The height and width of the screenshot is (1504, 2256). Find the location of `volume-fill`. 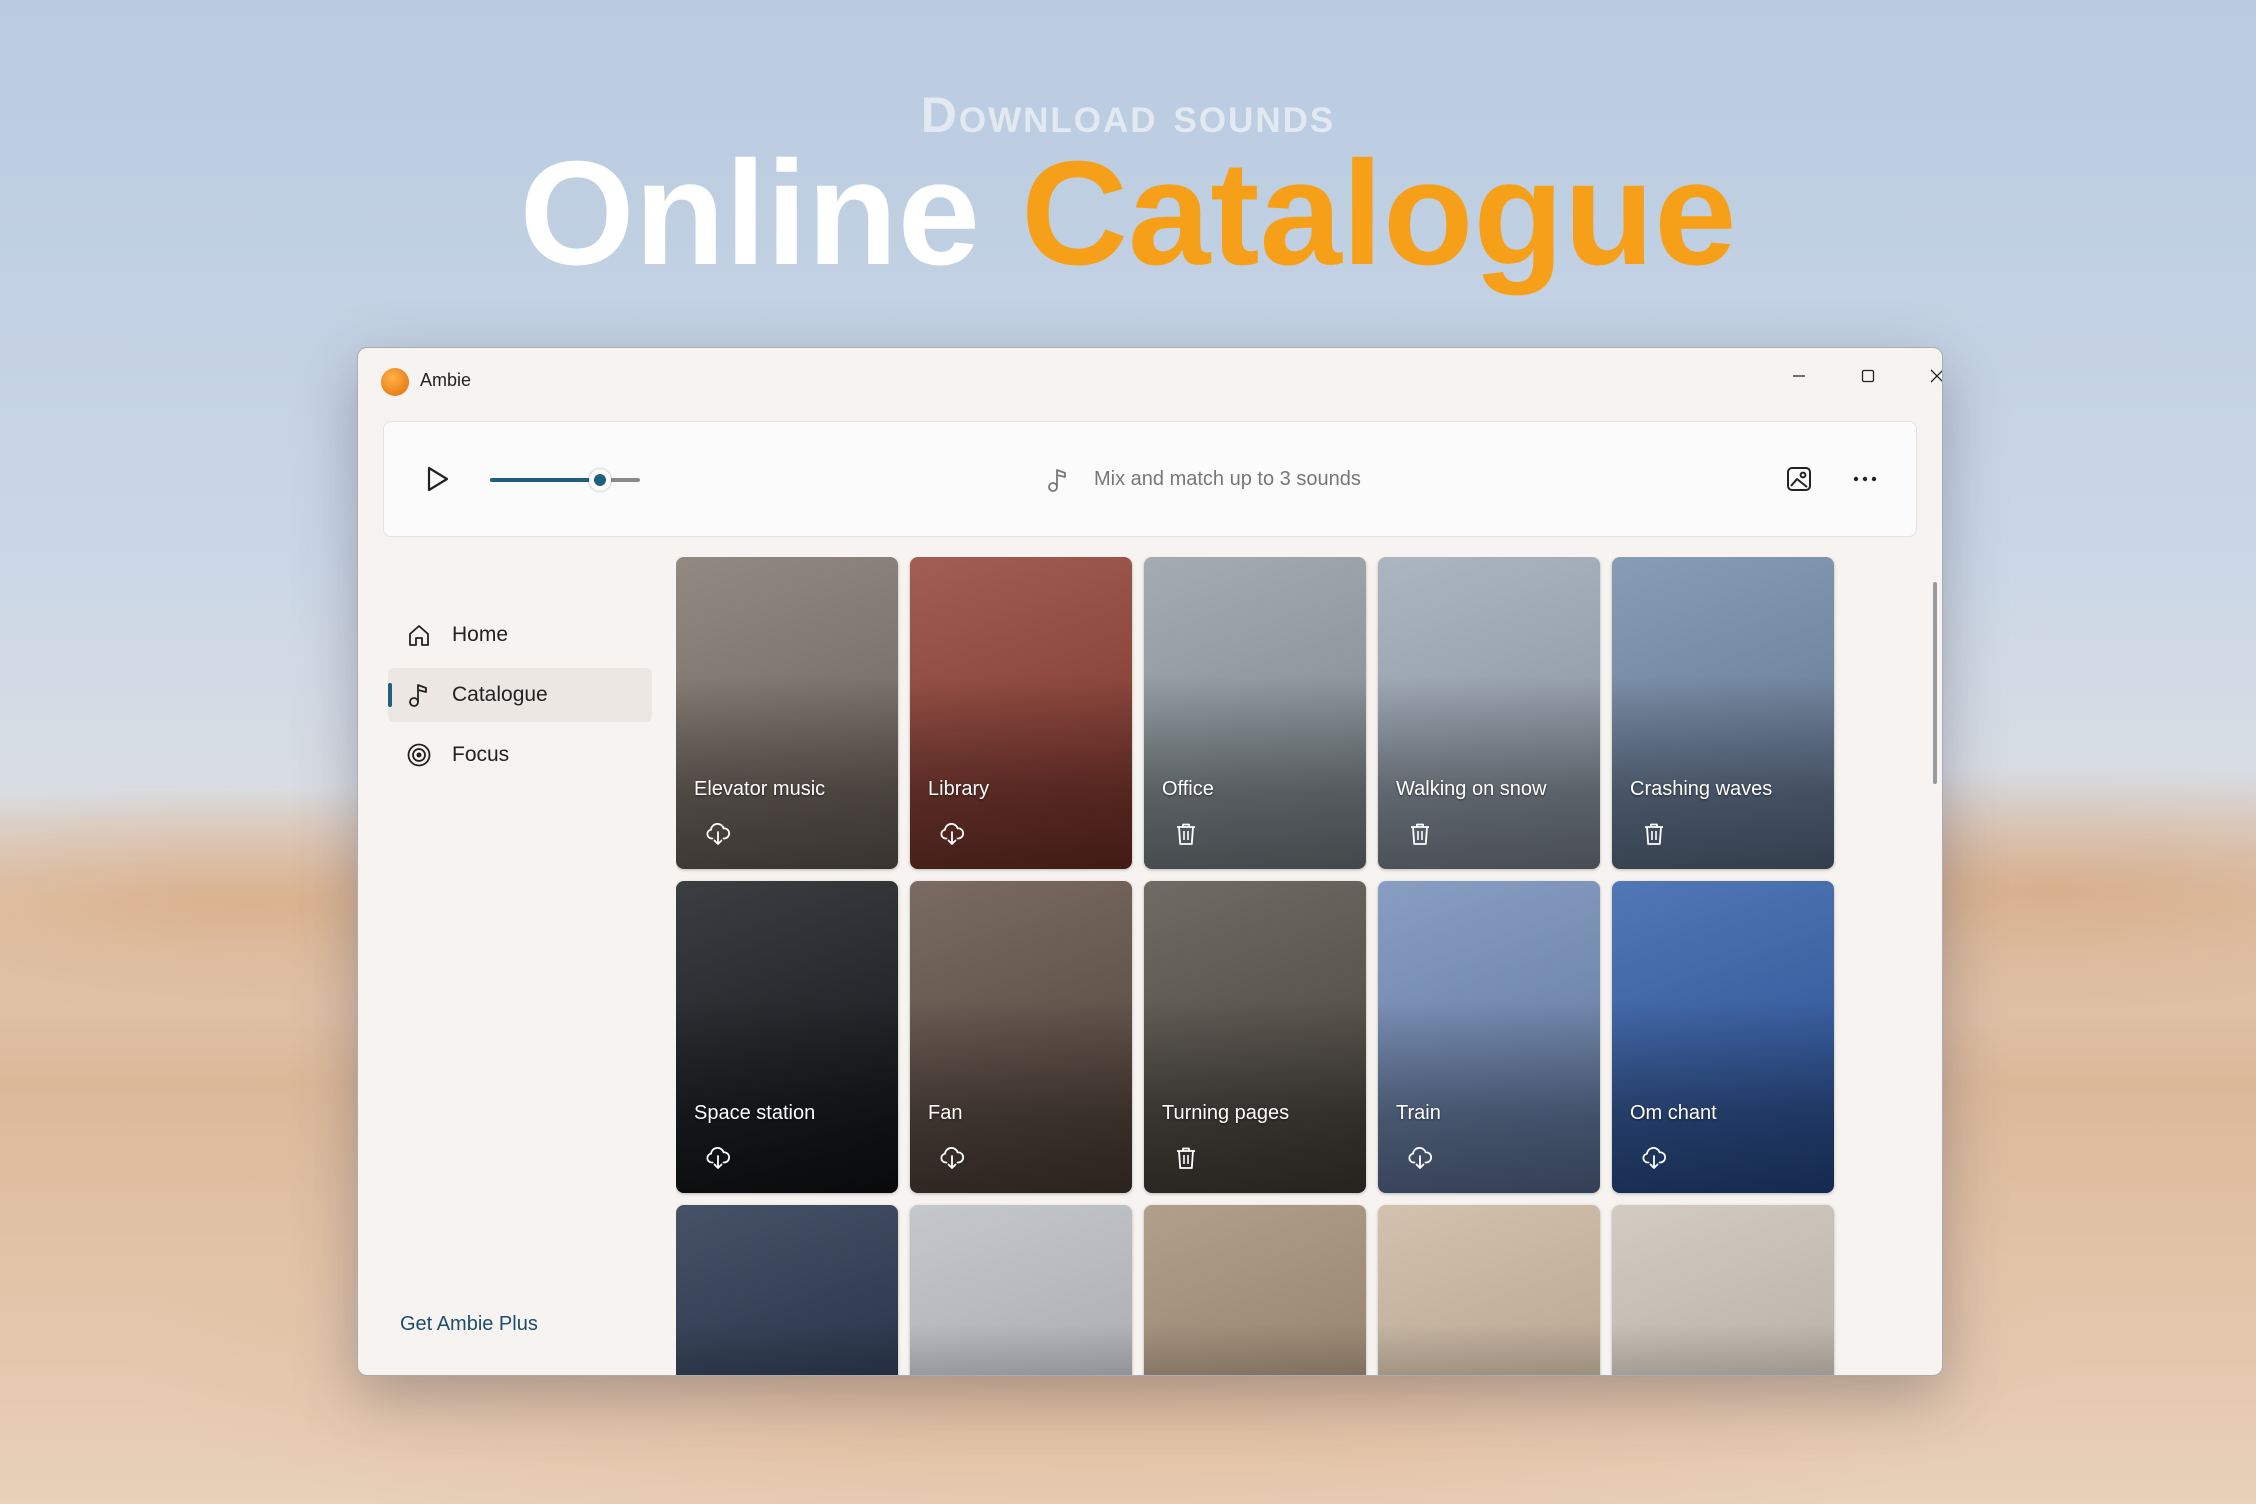

volume-fill is located at coordinates (545, 480).